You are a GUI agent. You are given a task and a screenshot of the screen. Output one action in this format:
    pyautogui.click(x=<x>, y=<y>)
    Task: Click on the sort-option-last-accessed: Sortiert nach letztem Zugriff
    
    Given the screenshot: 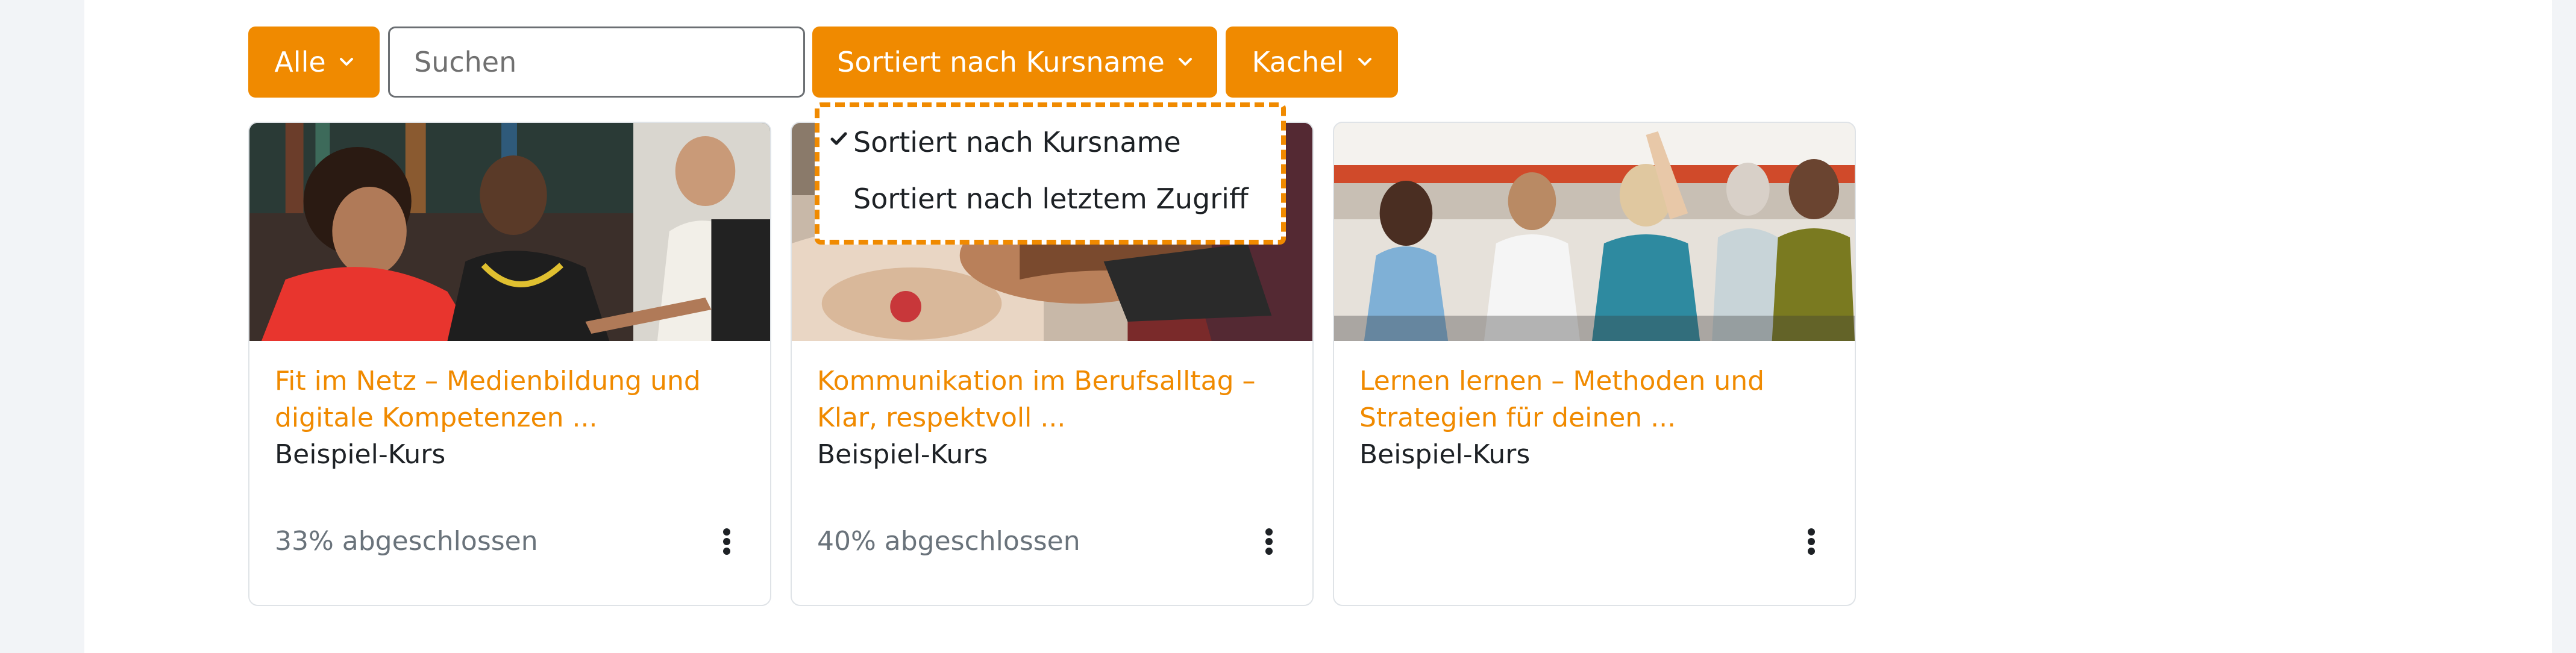 What is the action you would take?
    pyautogui.click(x=1051, y=199)
    